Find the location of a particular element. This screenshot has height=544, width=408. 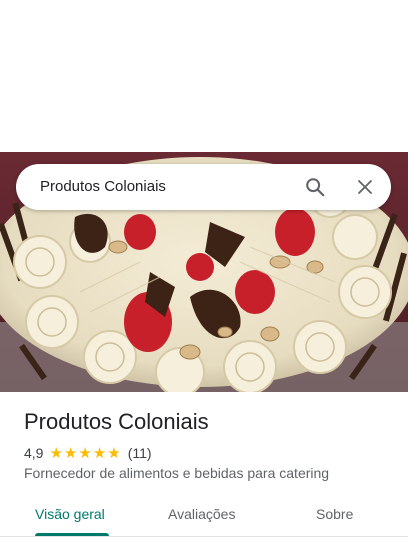

rating-value: 4,9 is located at coordinates (34, 453).